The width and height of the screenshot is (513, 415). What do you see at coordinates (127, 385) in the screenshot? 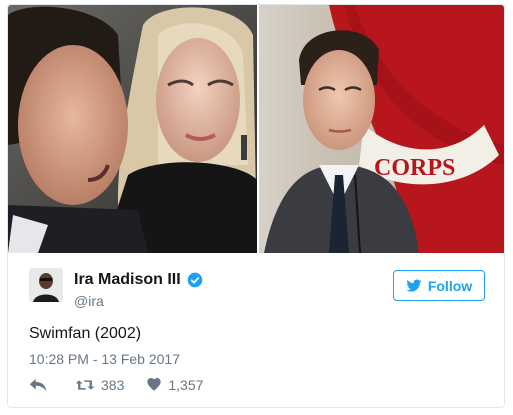
I see `tweet-actions: 383 1,357` at bounding box center [127, 385].